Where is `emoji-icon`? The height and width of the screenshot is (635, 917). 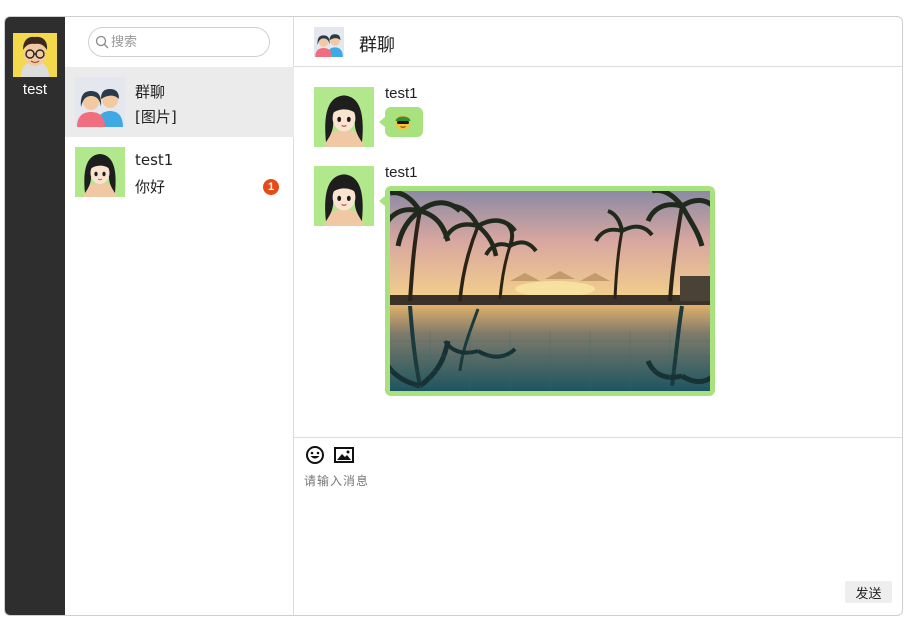
emoji-icon is located at coordinates (315, 455).